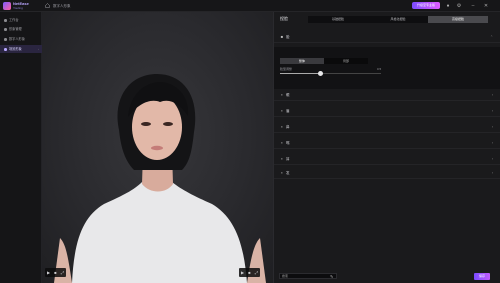  What do you see at coordinates (288, 37) in the screenshot?
I see `section-label: 脸` at bounding box center [288, 37].